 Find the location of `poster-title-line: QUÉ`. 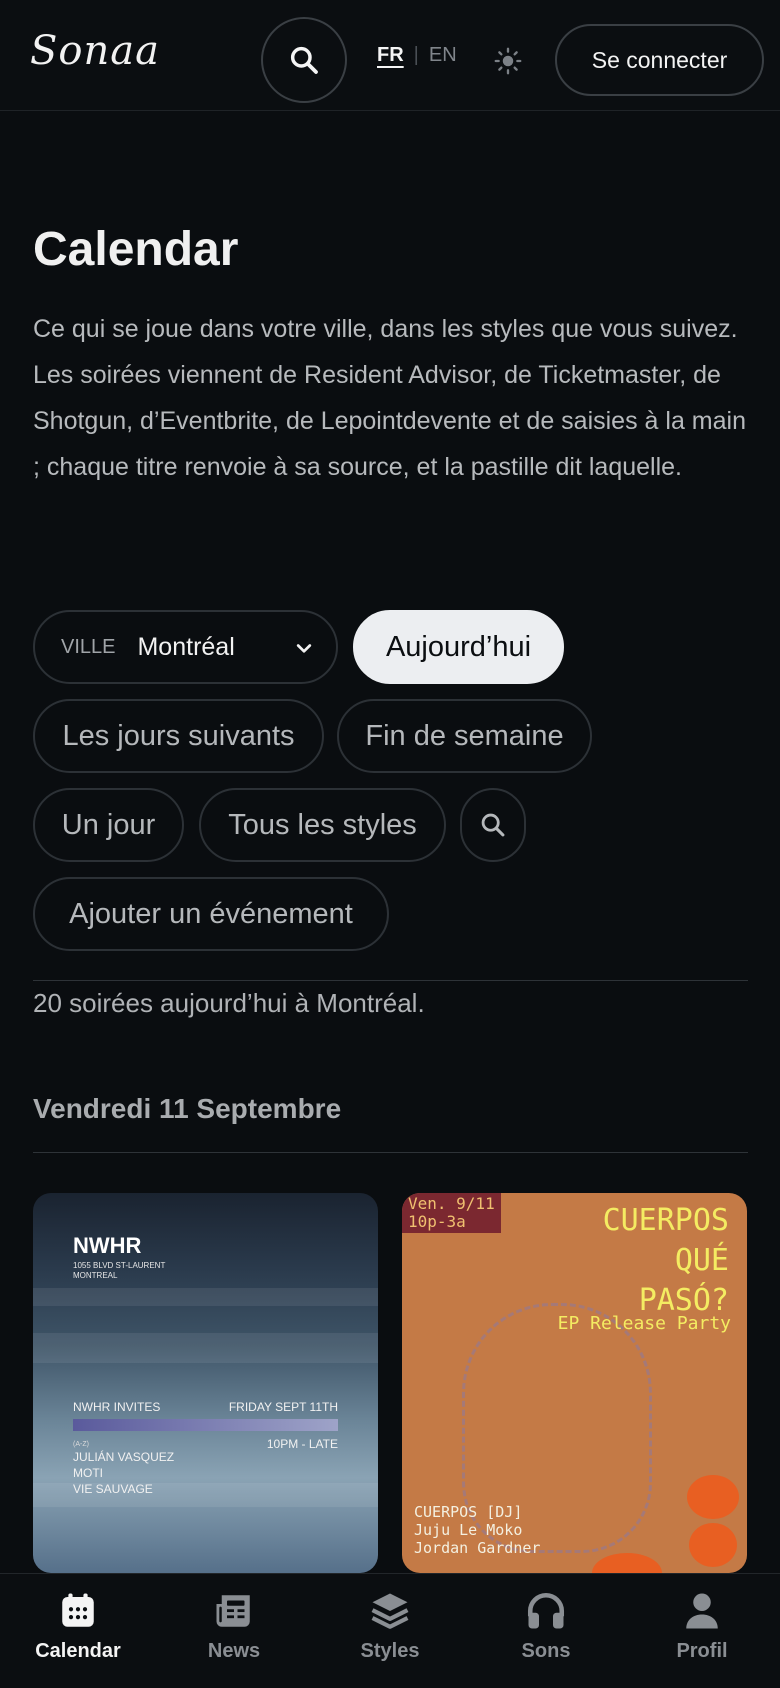

poster-title-line: QUÉ is located at coordinates (701, 1260).